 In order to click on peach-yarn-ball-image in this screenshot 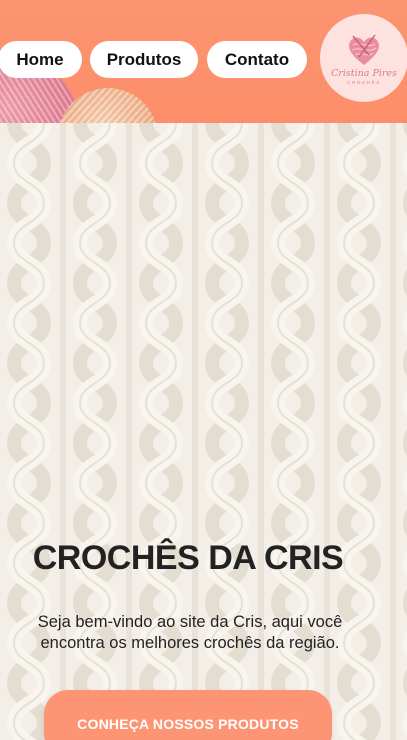, I will do `click(108, 105)`.